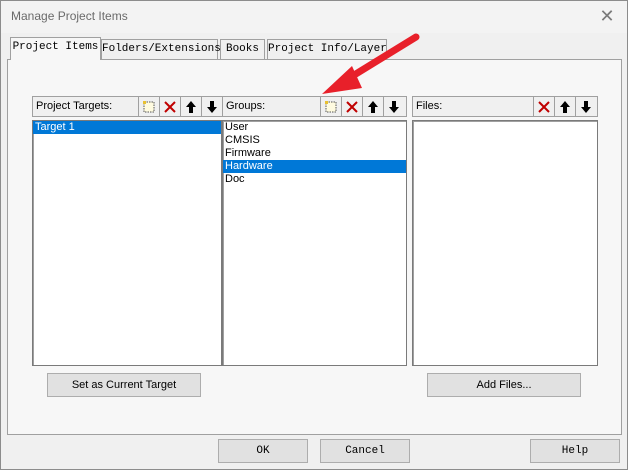 This screenshot has height=470, width=628. What do you see at coordinates (314, 140) in the screenshot?
I see `list-item: CMSIS` at bounding box center [314, 140].